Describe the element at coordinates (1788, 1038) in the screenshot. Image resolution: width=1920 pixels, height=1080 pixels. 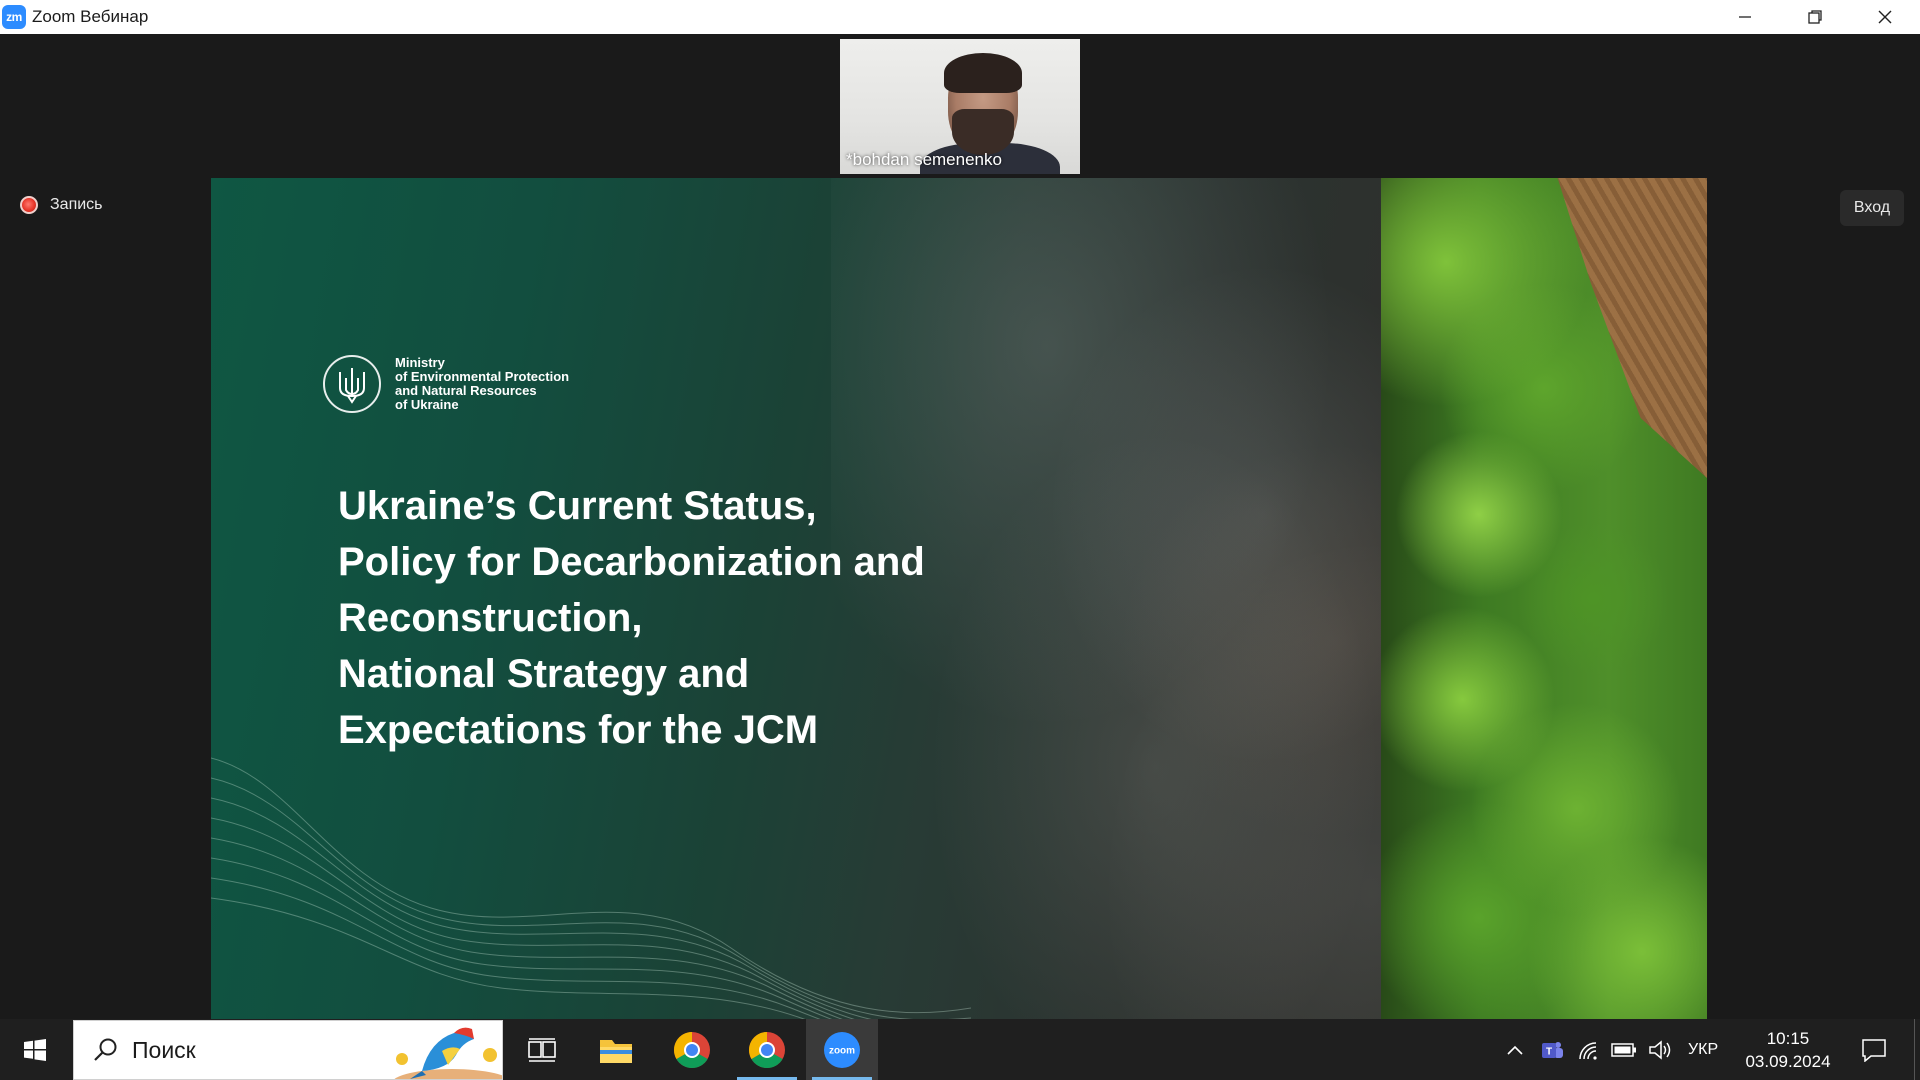
I see `clock-time: 10:15` at that location.